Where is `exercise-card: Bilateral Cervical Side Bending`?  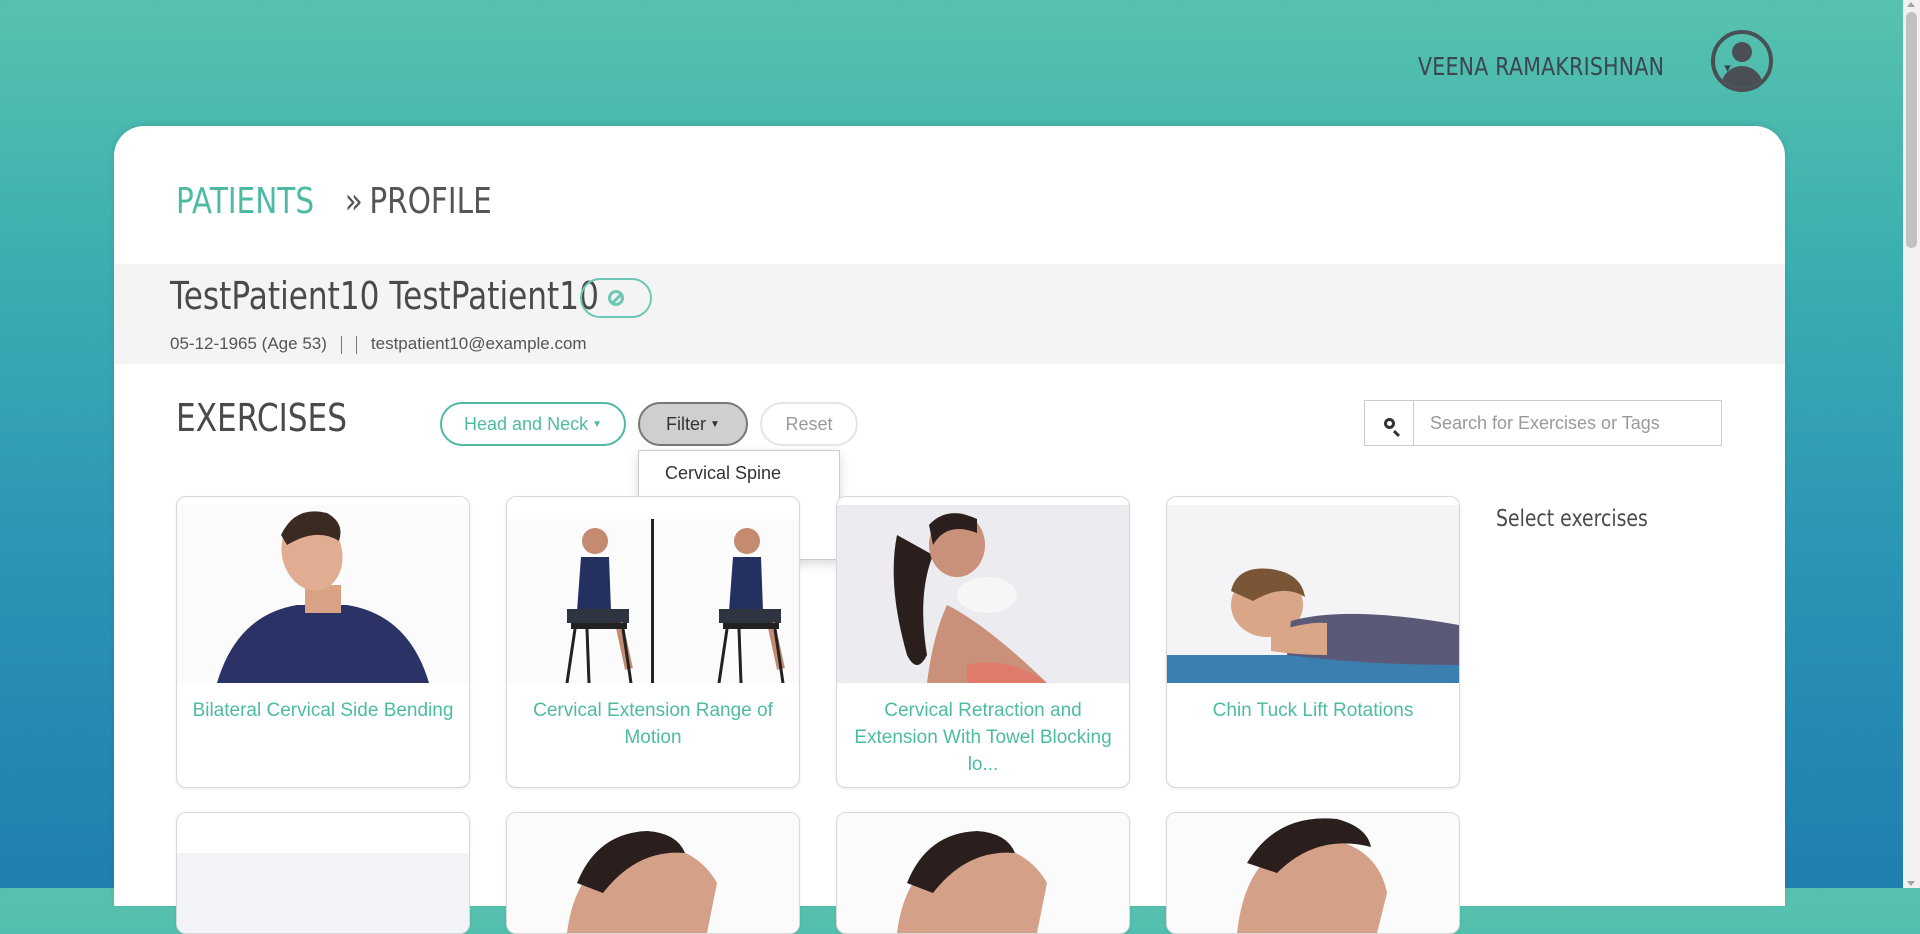
exercise-card: Bilateral Cervical Side Bending is located at coordinates (323, 642).